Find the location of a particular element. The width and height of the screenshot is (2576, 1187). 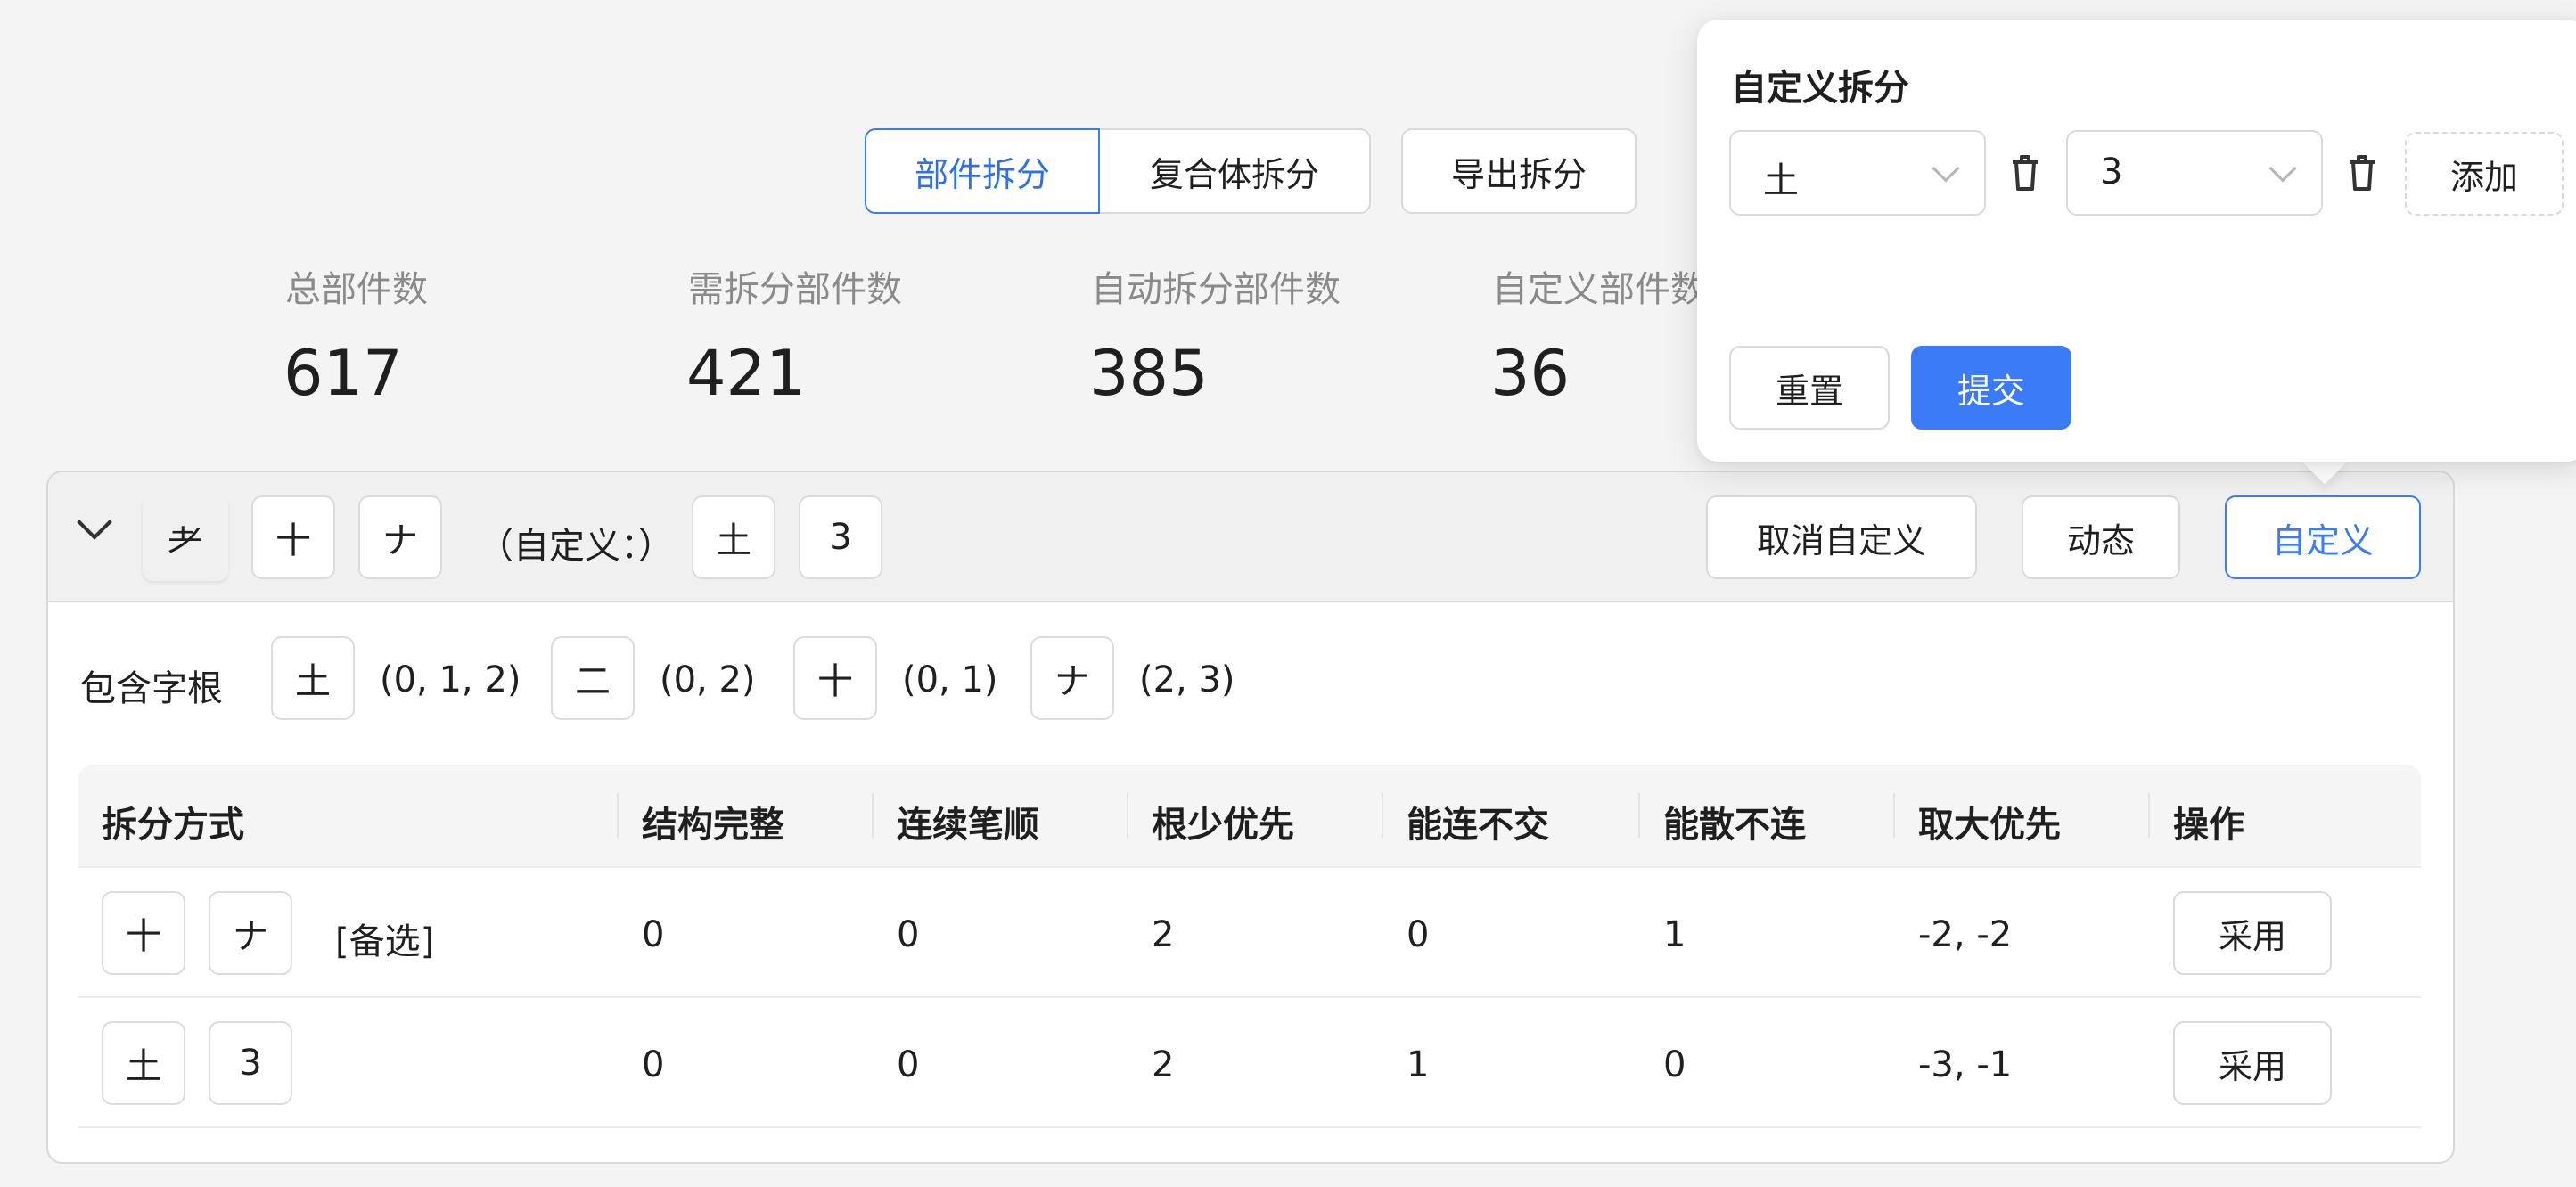

col-header-scatter: 能散不连 is located at coordinates (1734, 825).